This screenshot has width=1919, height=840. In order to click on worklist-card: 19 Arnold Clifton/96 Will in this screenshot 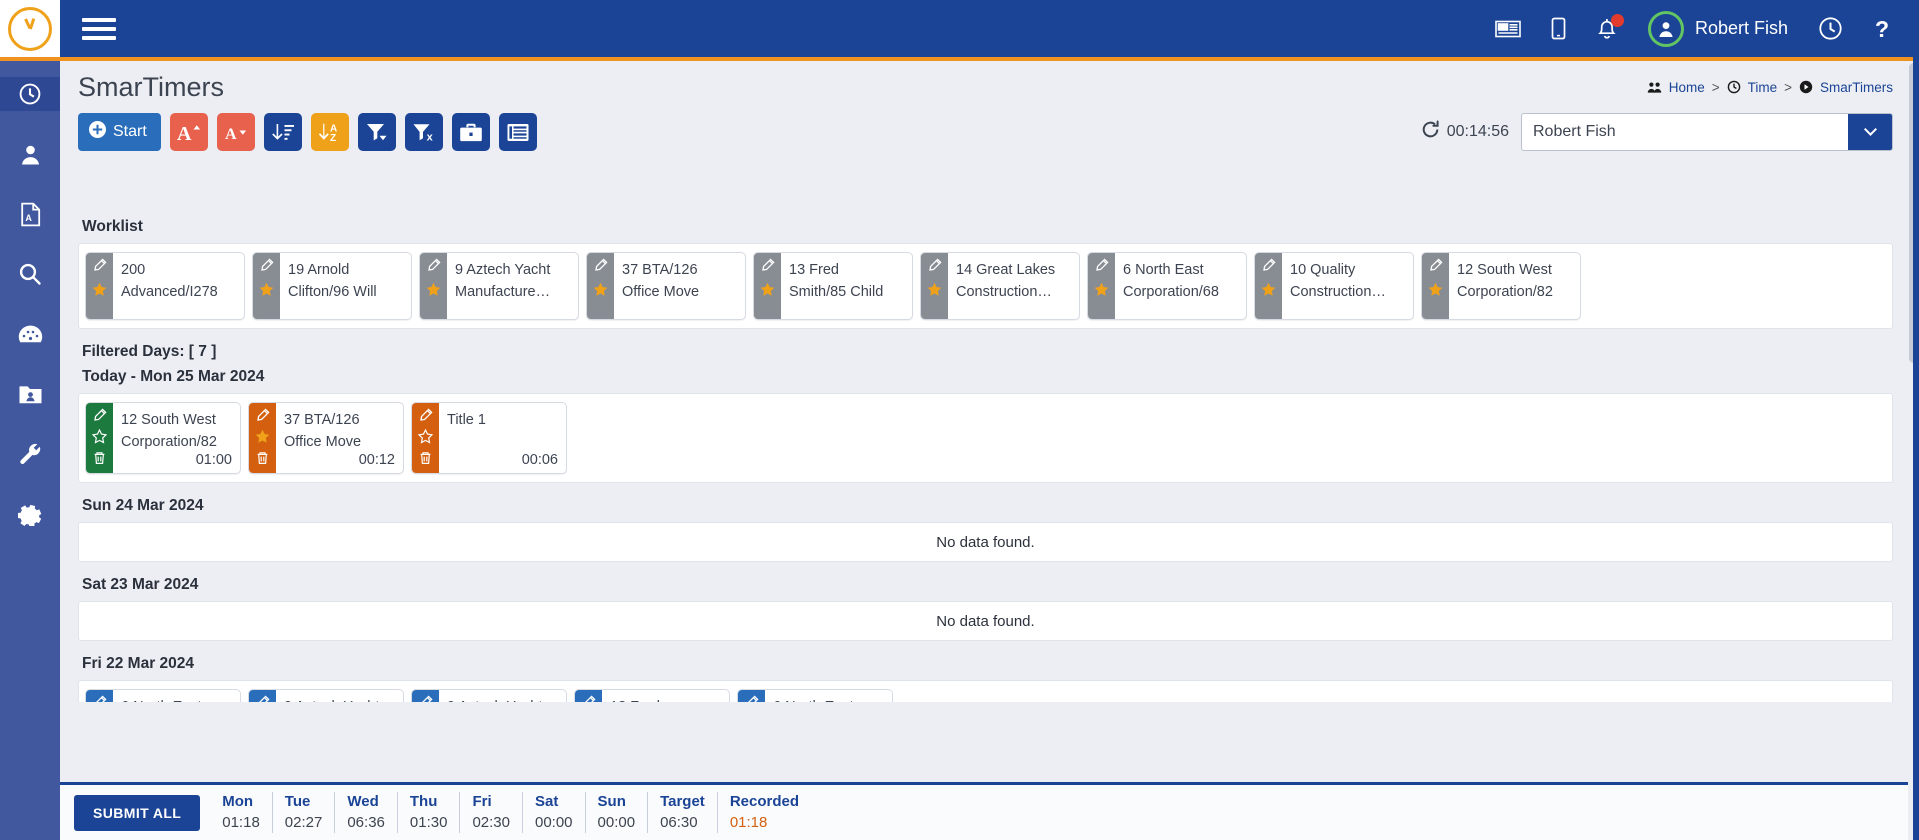, I will do `click(332, 286)`.